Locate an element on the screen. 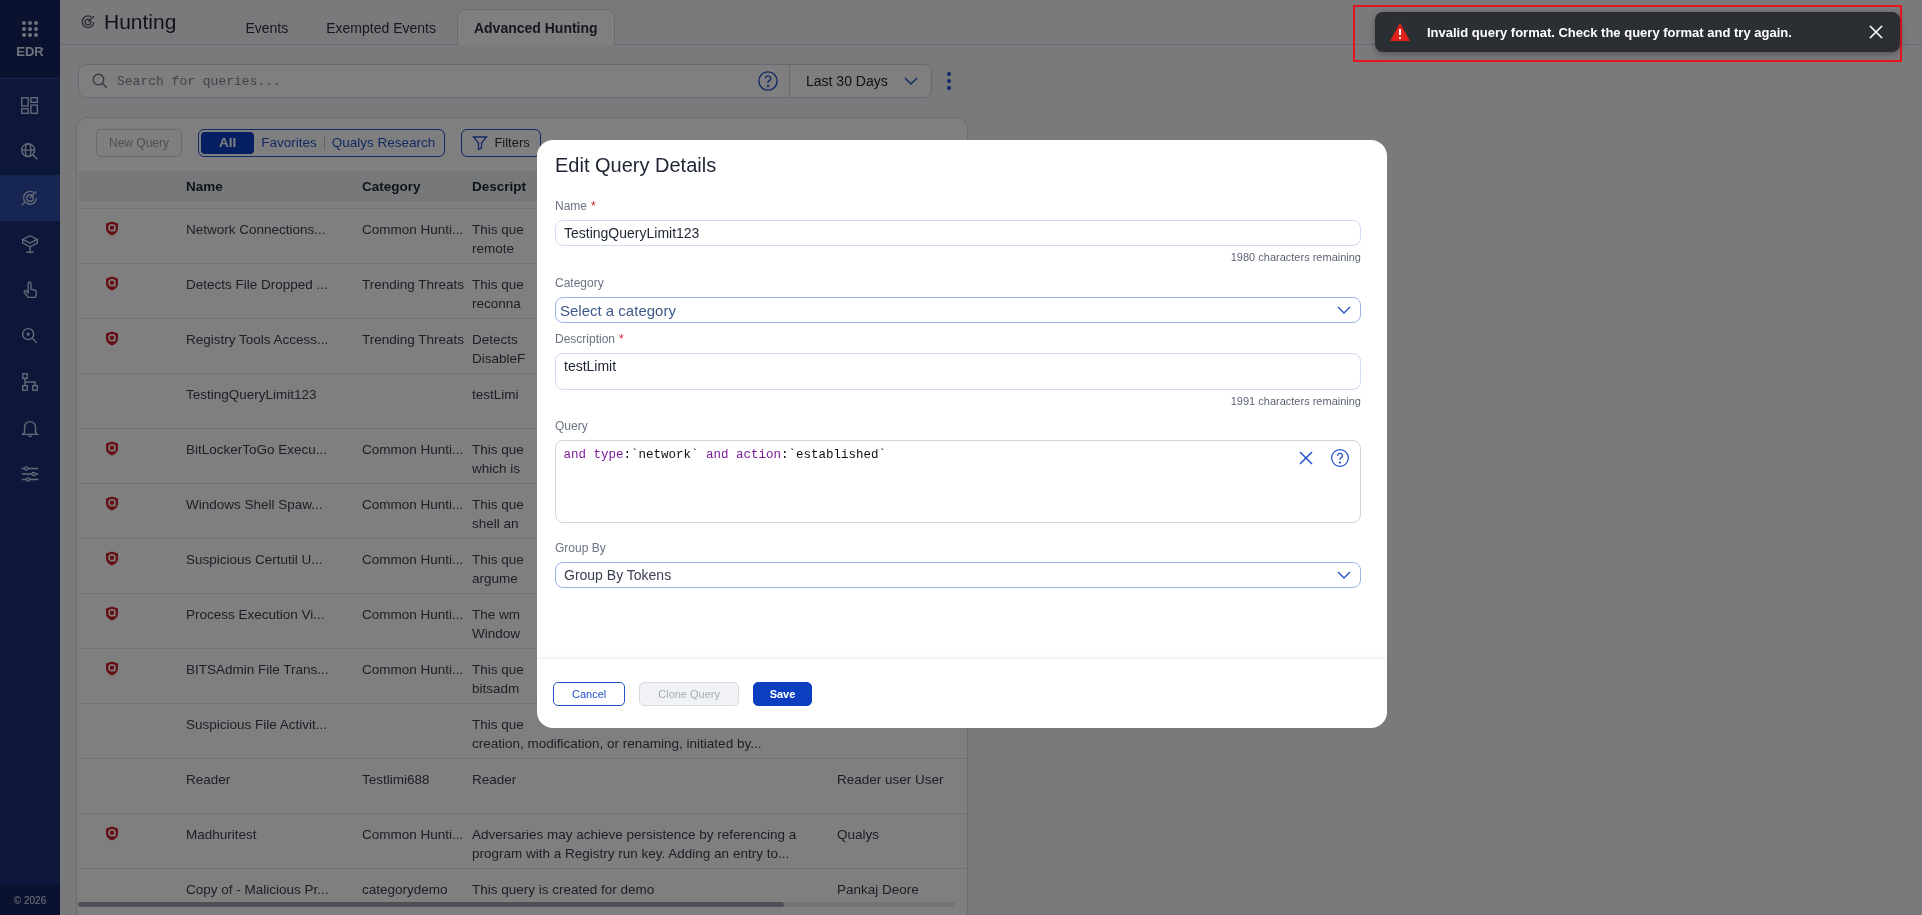 This screenshot has width=1922, height=915. close-icon is located at coordinates (1306, 458).